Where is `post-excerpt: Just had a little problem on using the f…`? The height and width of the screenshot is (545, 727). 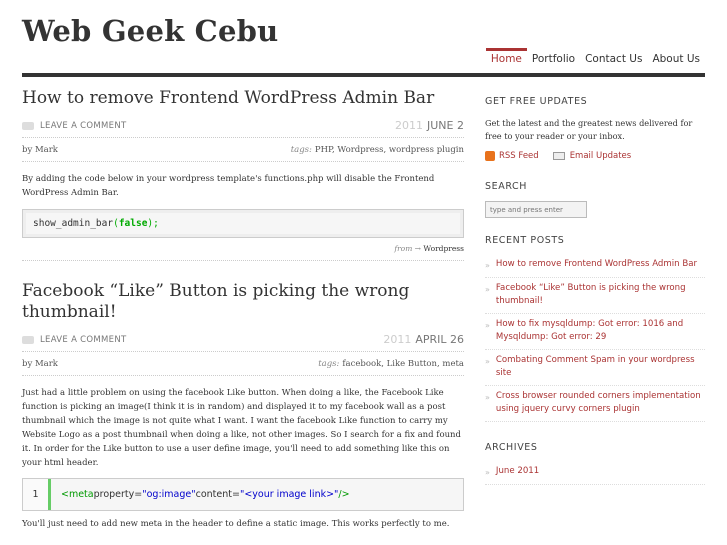
post-excerpt: Just had a little problem on using the f… is located at coordinates (241, 428).